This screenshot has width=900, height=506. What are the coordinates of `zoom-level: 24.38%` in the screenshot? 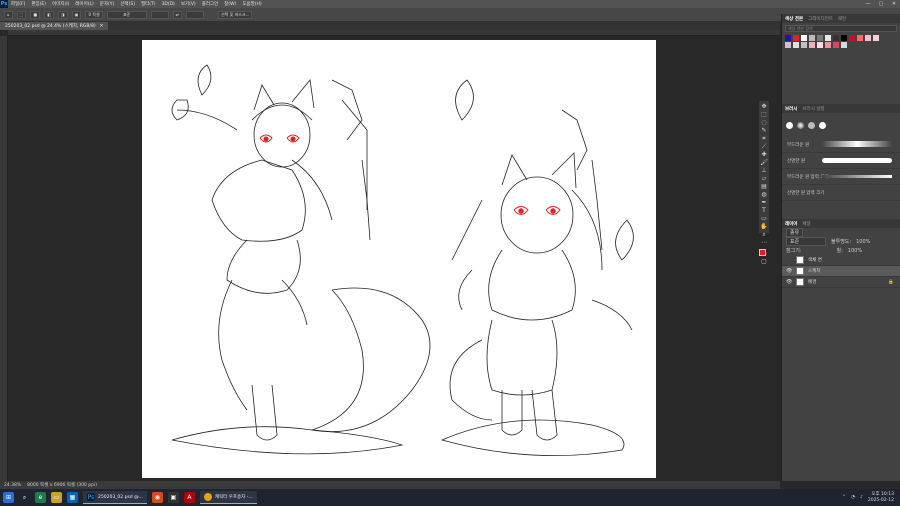 It's located at (12, 485).